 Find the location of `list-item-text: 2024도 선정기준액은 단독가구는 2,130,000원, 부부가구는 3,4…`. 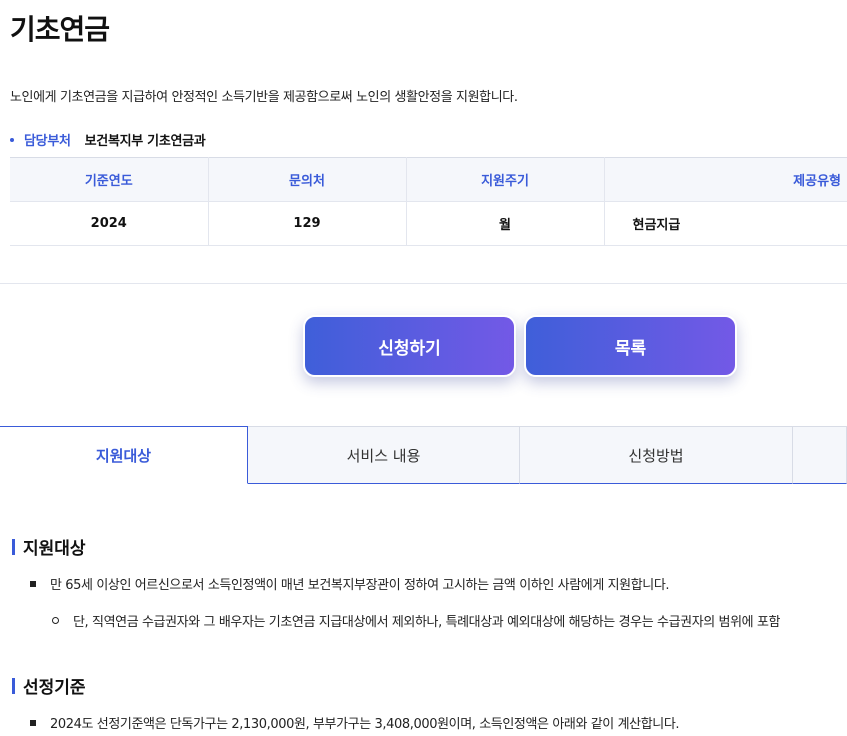

list-item-text: 2024도 선정기준액은 단독가구는 2,130,000원, 부부가구는 3,4… is located at coordinates (365, 724).